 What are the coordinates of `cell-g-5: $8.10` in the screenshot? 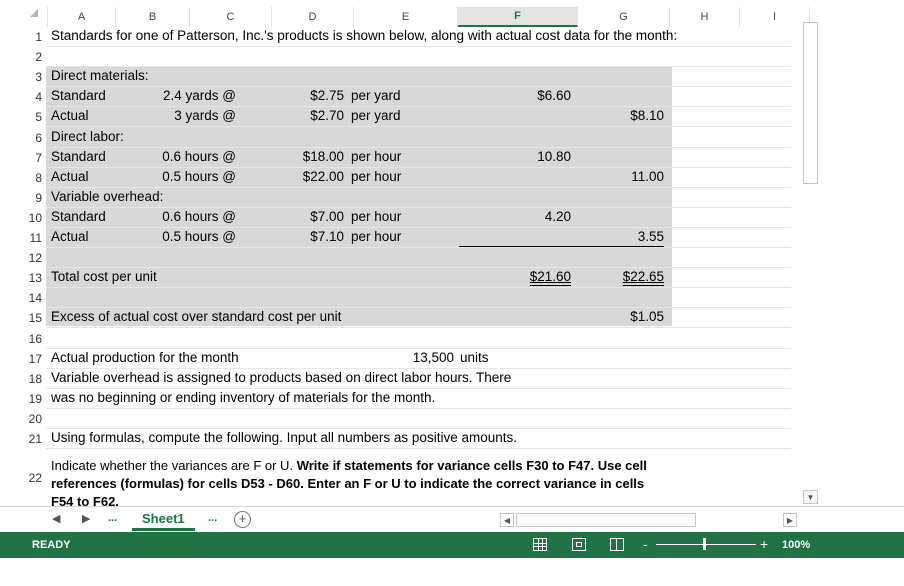 It's located at (647, 115).